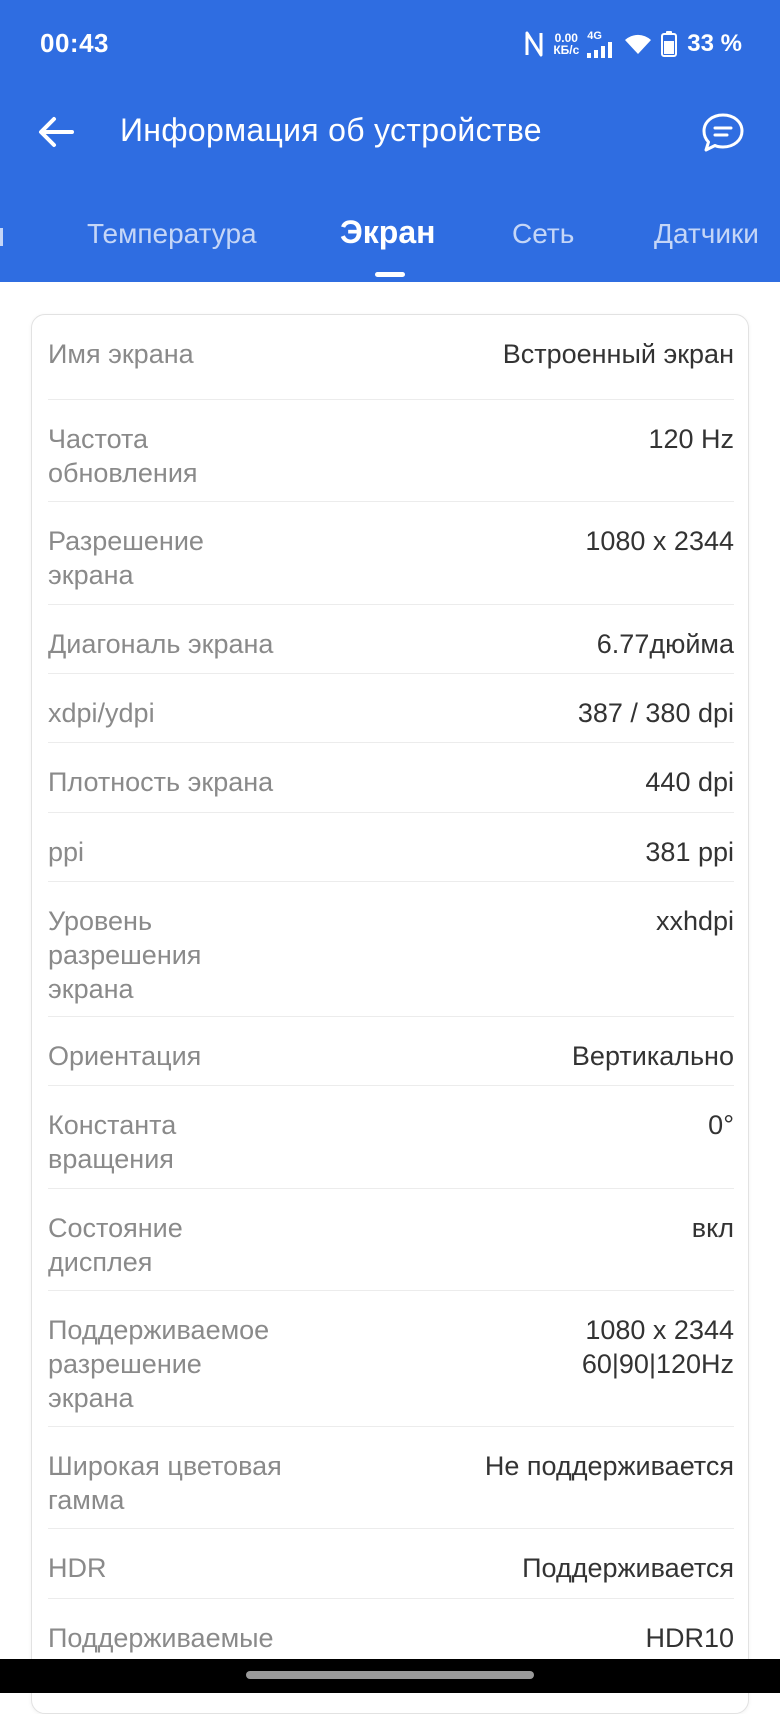  What do you see at coordinates (1, 237) in the screenshot?
I see `tab-scroll-edge` at bounding box center [1, 237].